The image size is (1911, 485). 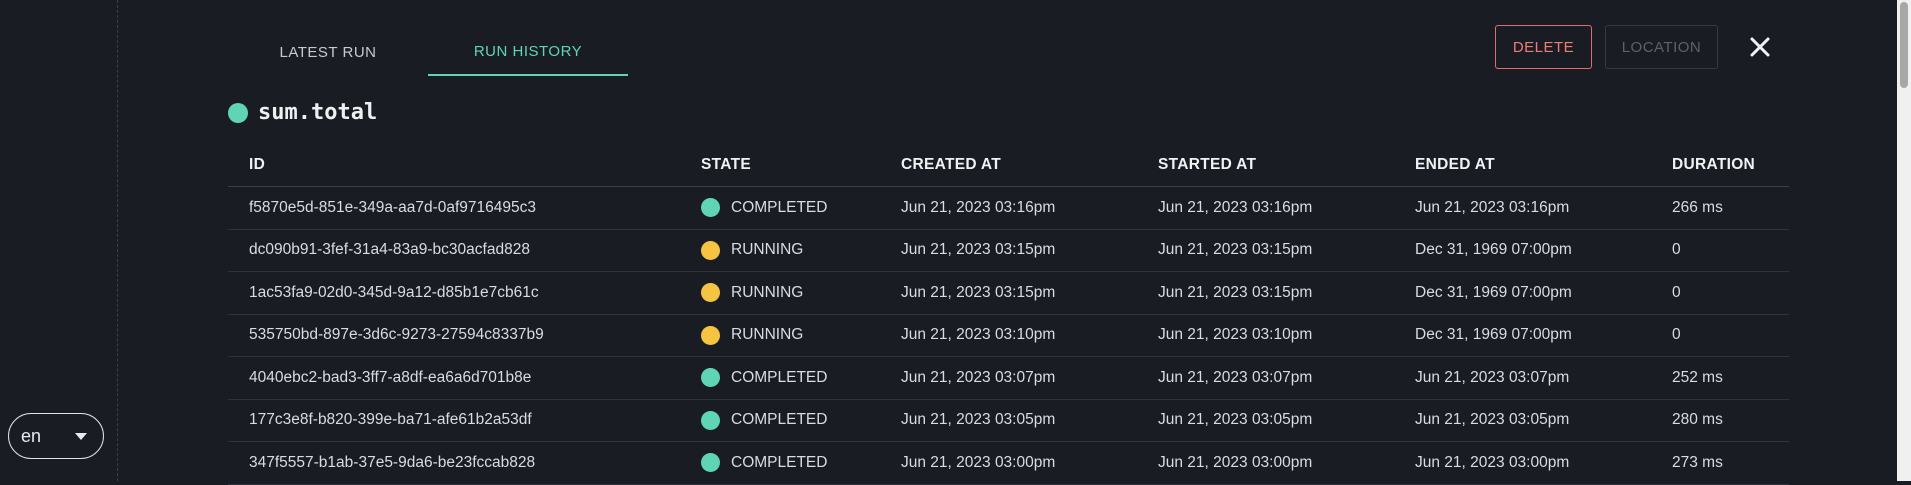 I want to click on chevron-down-icon, so click(x=81, y=436).